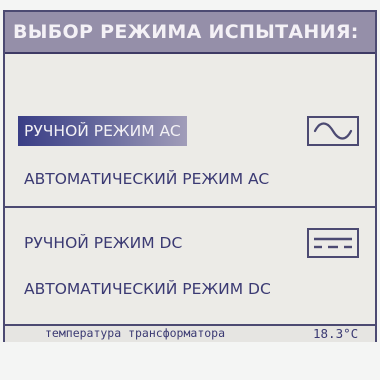  What do you see at coordinates (333, 243) in the screenshot?
I see `dc-symbol-icon` at bounding box center [333, 243].